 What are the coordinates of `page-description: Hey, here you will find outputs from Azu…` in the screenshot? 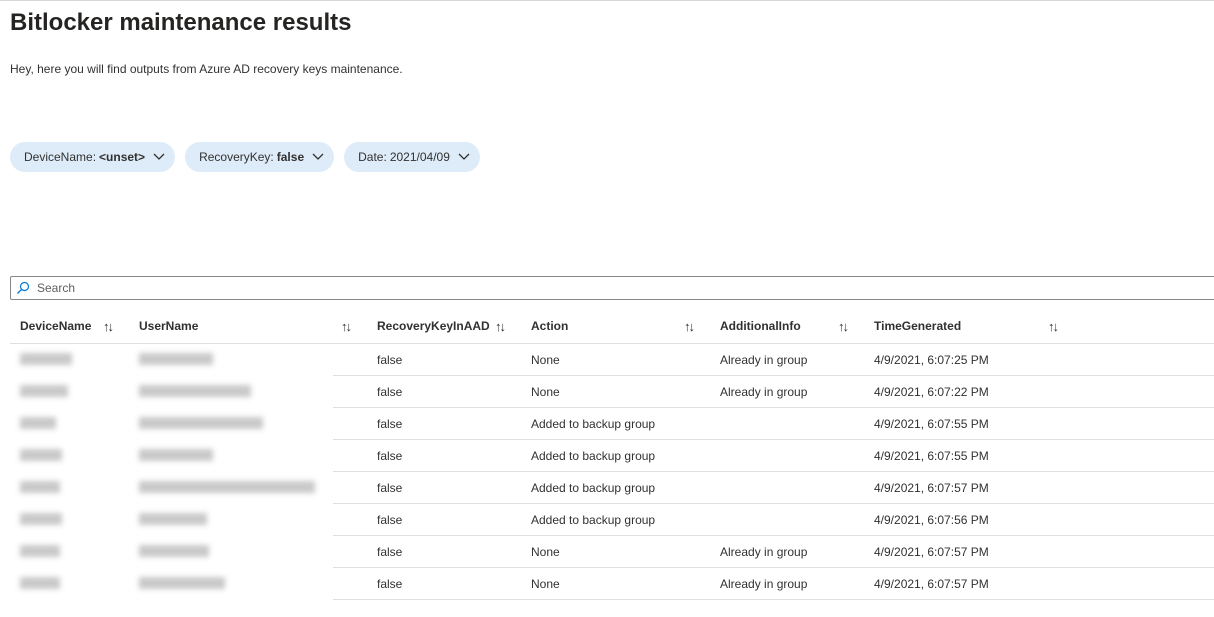 It's located at (206, 69).